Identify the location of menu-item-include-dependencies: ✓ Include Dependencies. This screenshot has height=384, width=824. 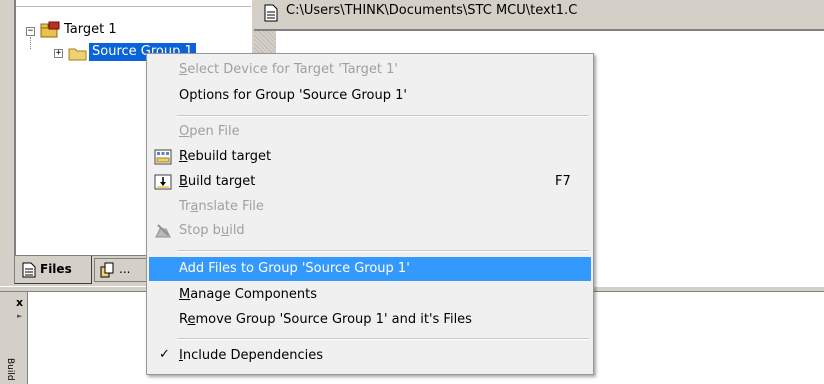
(370, 356).